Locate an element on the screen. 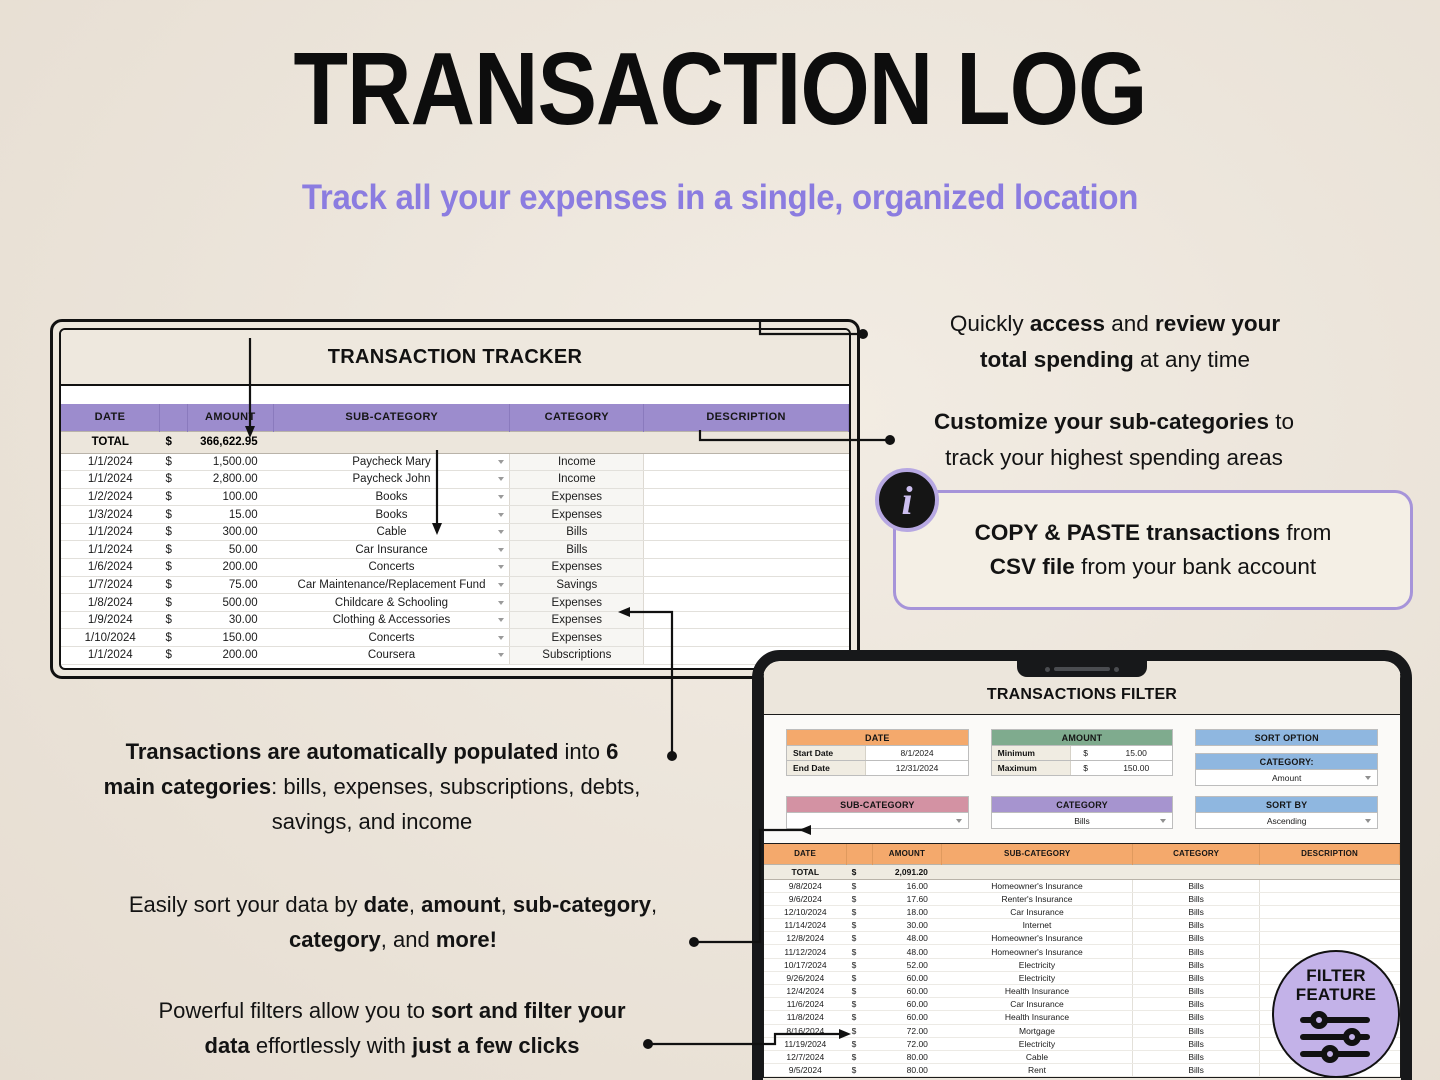  speaker-grille is located at coordinates (1082, 669).